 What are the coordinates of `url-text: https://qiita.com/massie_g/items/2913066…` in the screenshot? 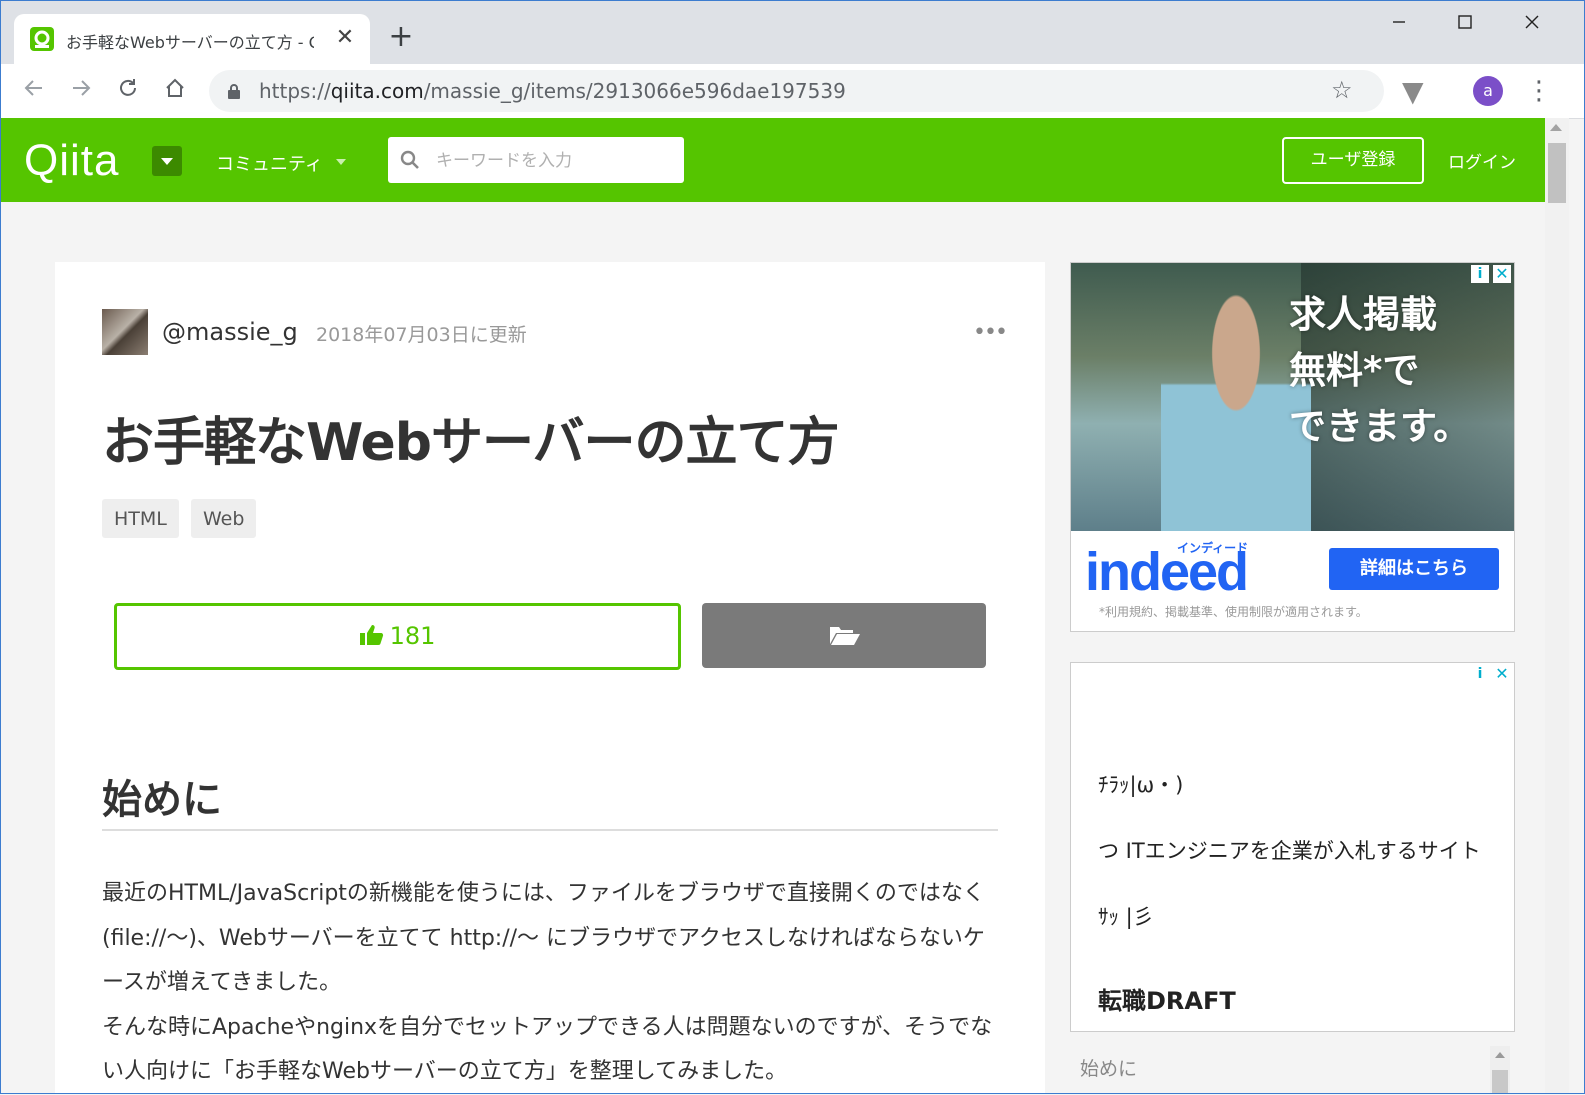 It's located at (552, 91).